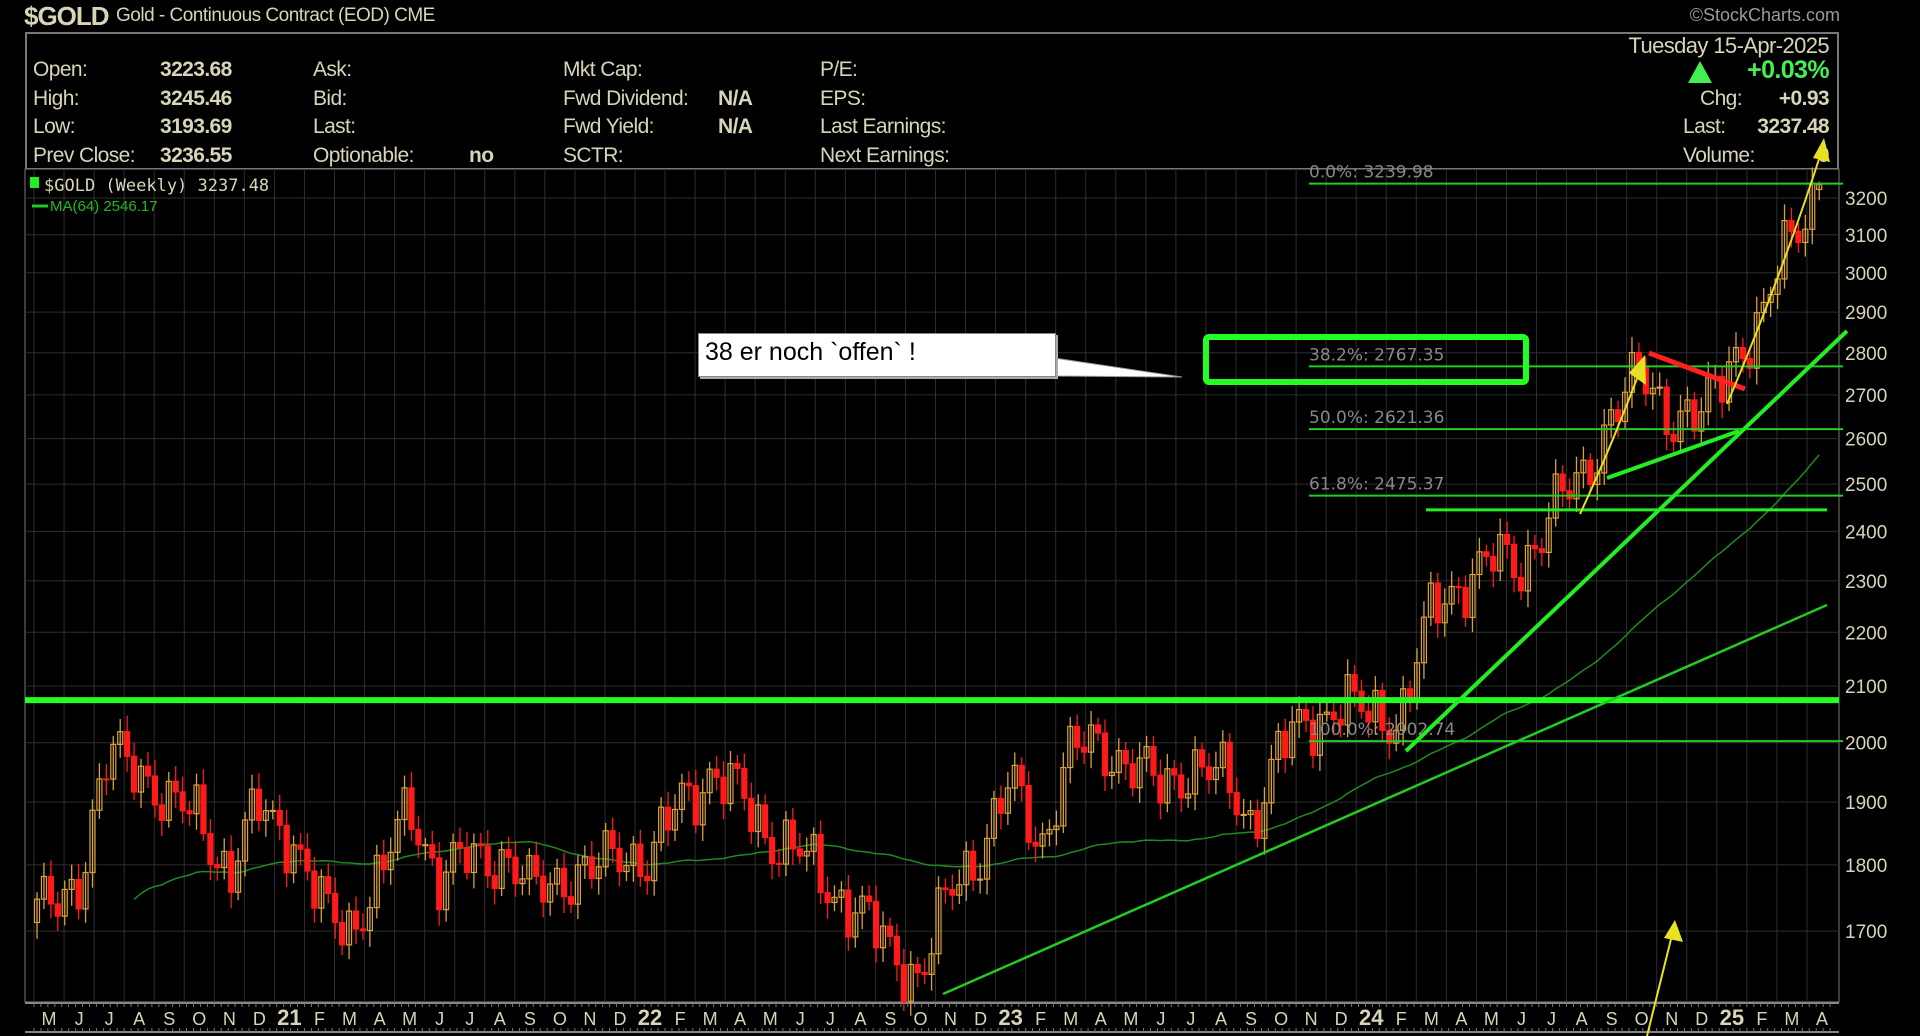 The image size is (1920, 1036). I want to click on y-tick-label: 1800, so click(1866, 866).